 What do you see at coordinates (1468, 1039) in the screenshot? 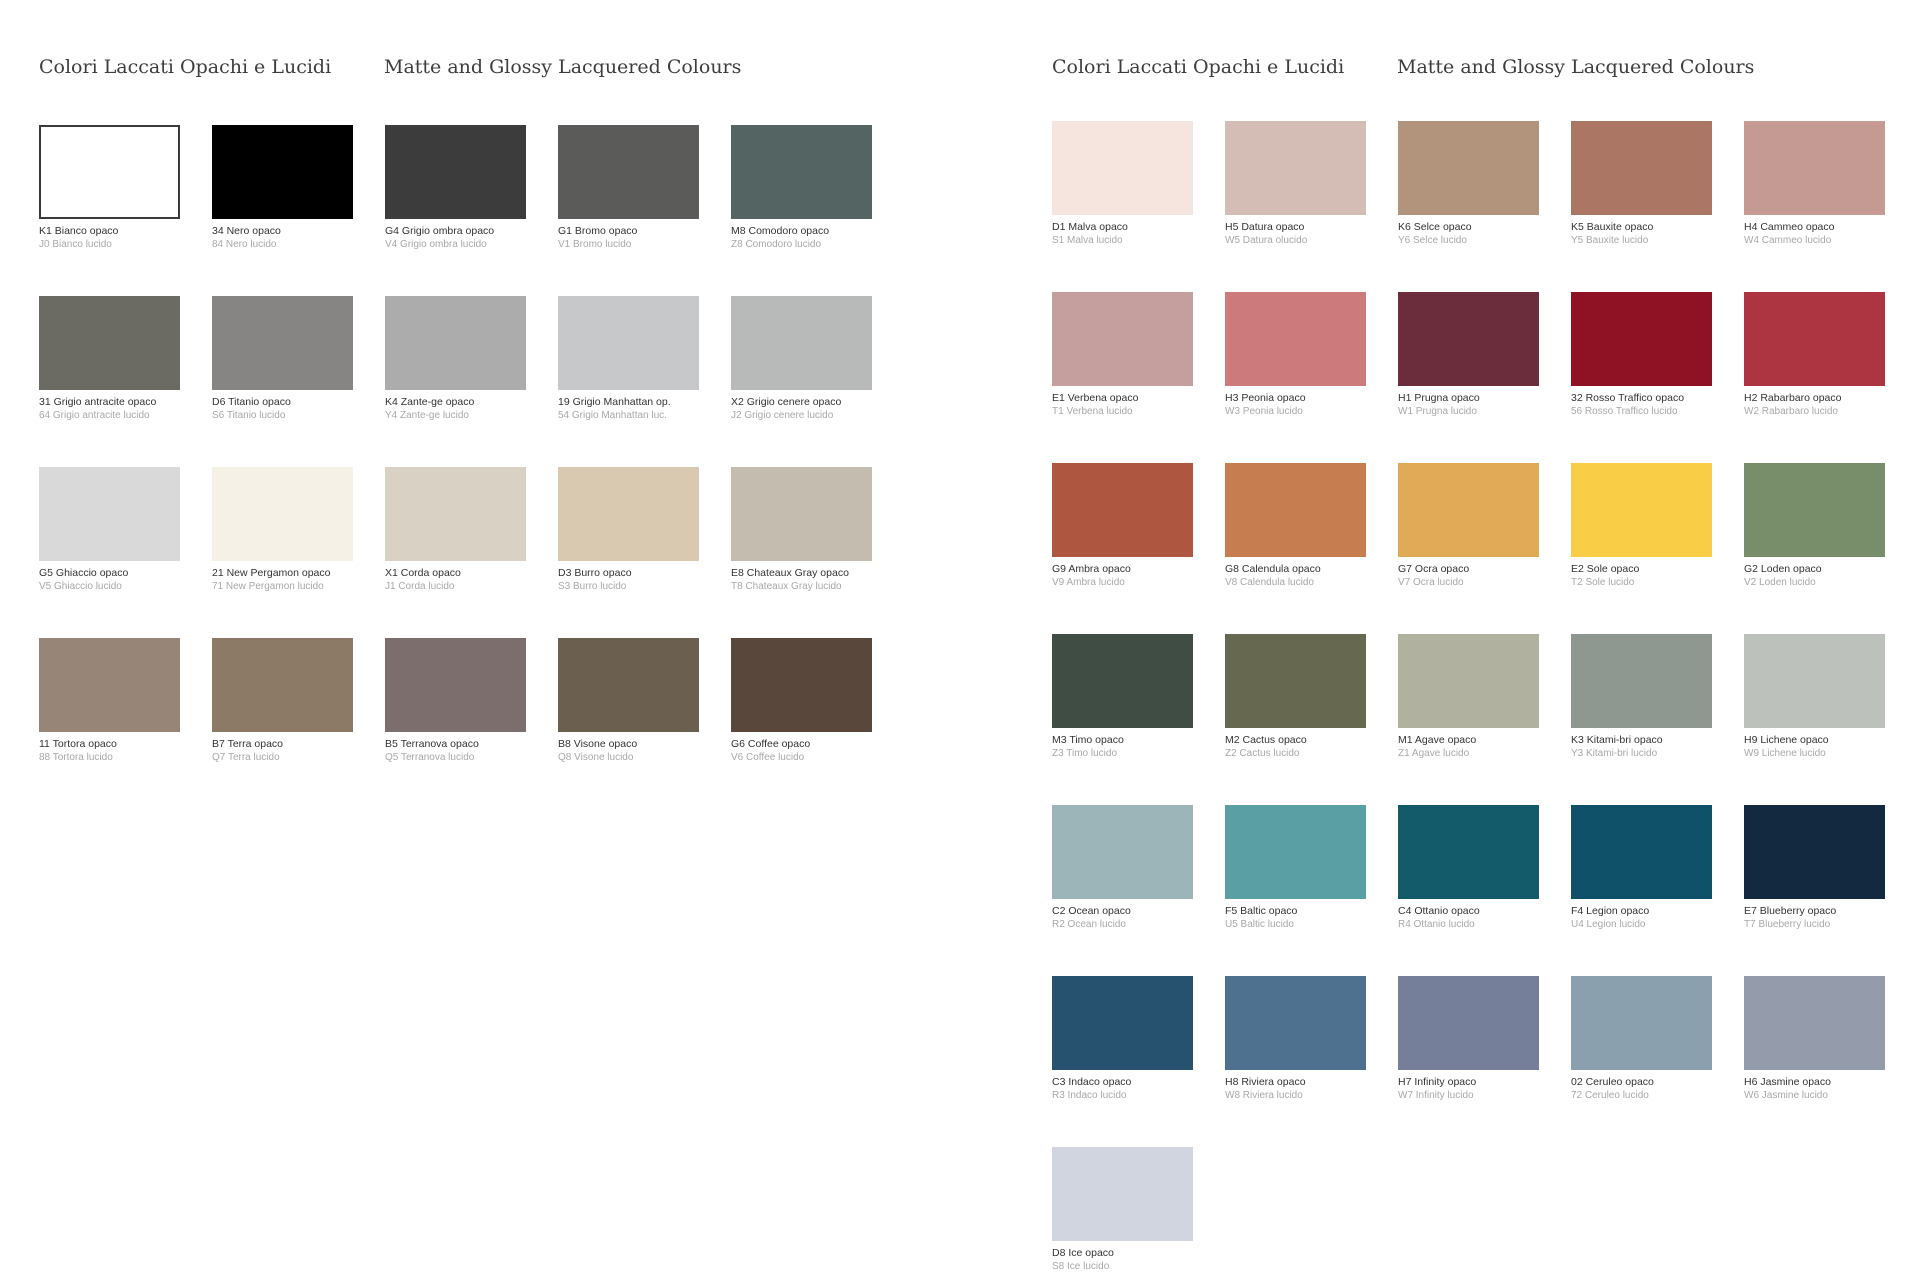
I see `color-swatch: H7 Infinity opaco W7 Infinity lucido` at bounding box center [1468, 1039].